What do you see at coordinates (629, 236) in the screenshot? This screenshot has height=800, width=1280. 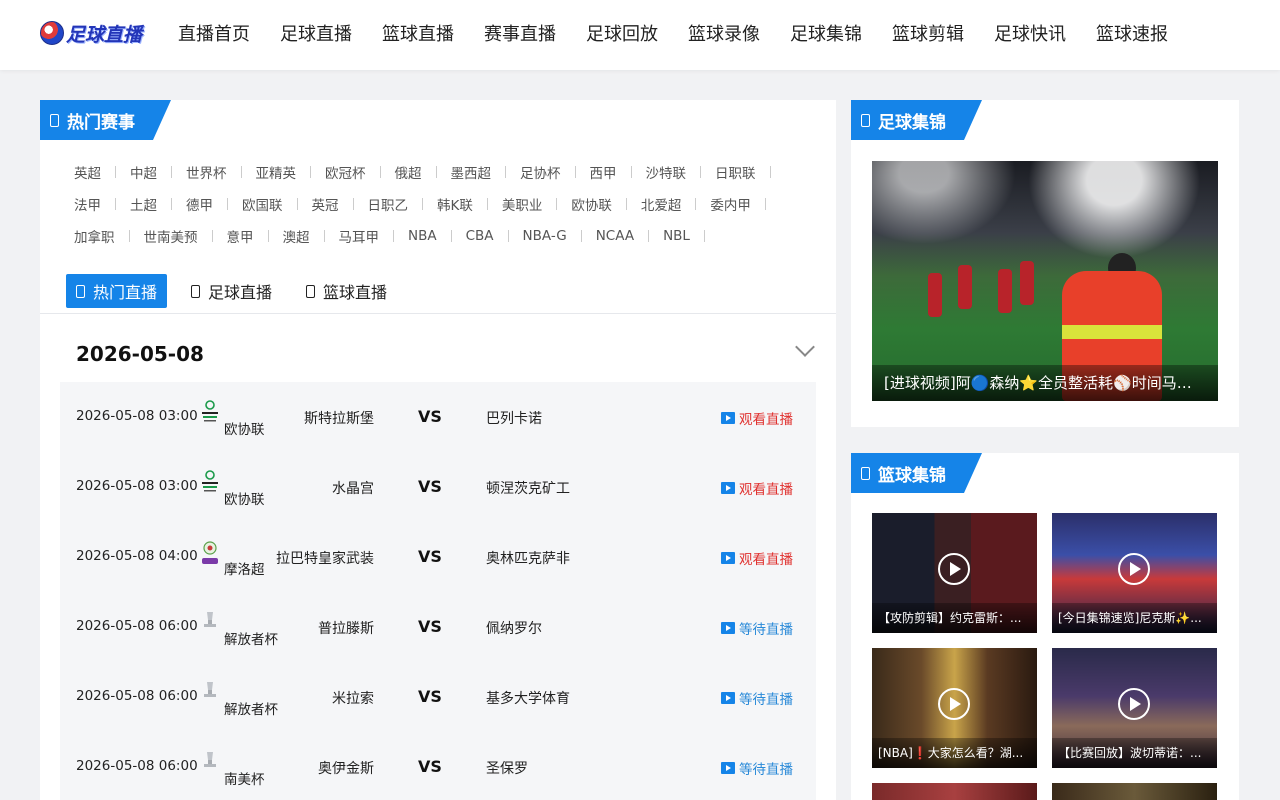 I see `league-link: NCAA` at bounding box center [629, 236].